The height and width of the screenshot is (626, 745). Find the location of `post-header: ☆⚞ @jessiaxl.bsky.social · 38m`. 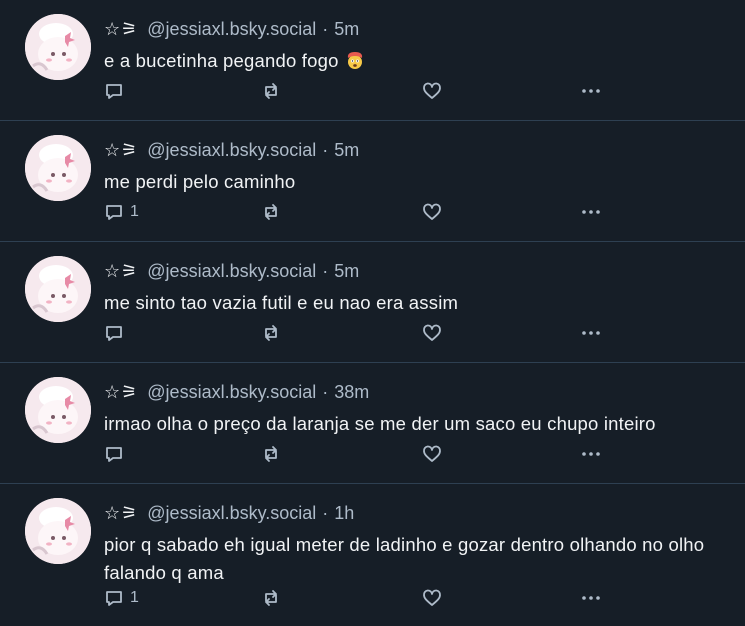

post-header: ☆⚞ @jessiaxl.bsky.social · 38m is located at coordinates (236, 392).